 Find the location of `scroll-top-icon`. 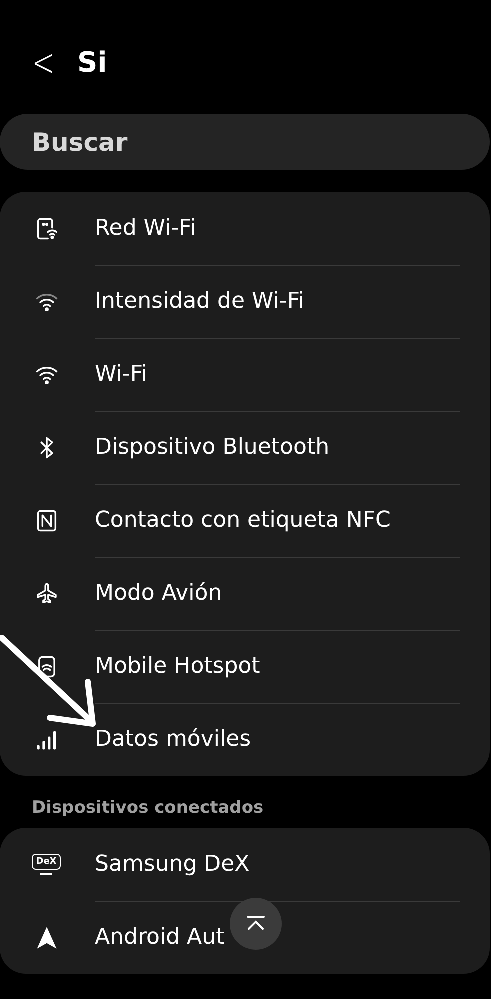

scroll-top-icon is located at coordinates (256, 924).